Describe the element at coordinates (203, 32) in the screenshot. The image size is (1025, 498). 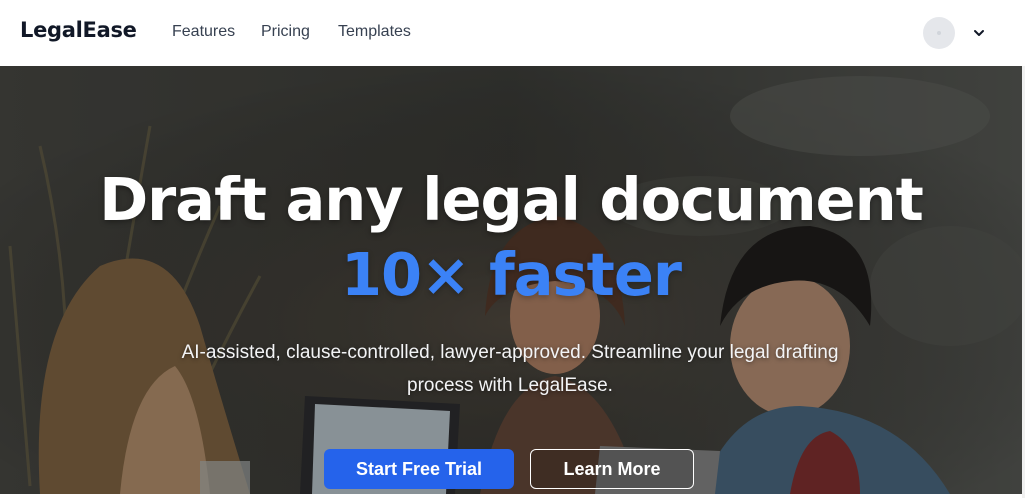
I see `nav-link-features: Features` at that location.